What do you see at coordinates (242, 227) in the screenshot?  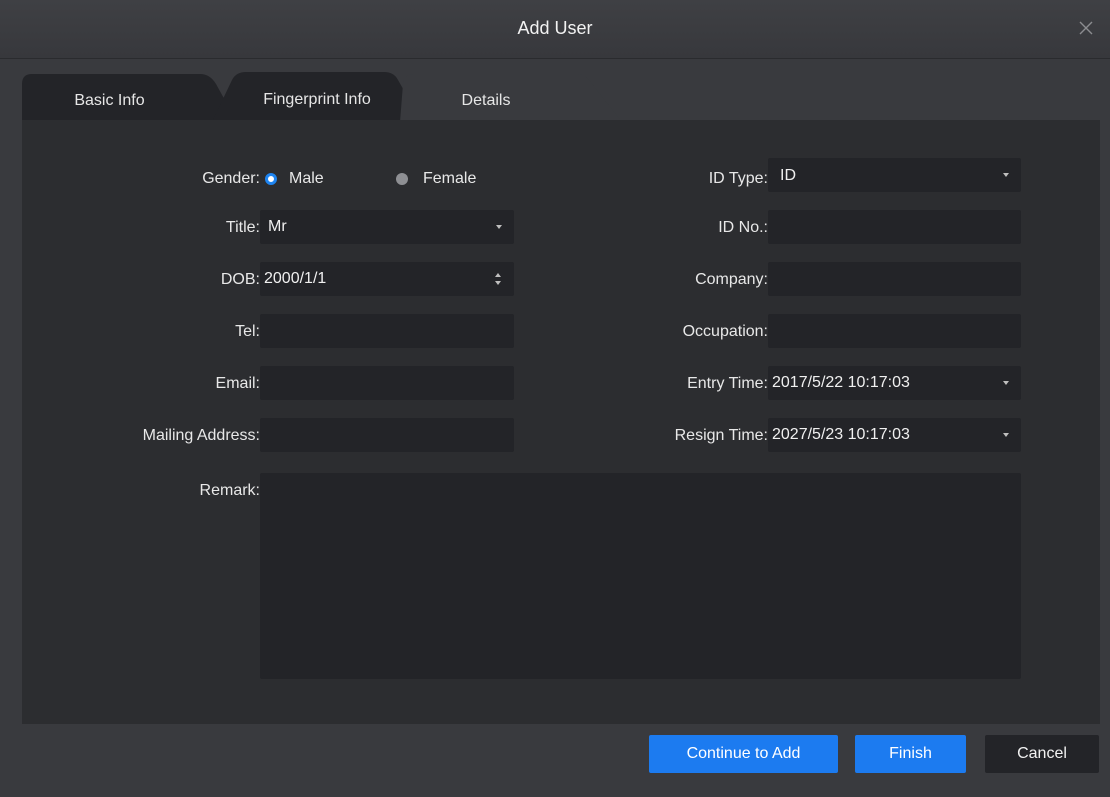 I see `title-label: Title:` at bounding box center [242, 227].